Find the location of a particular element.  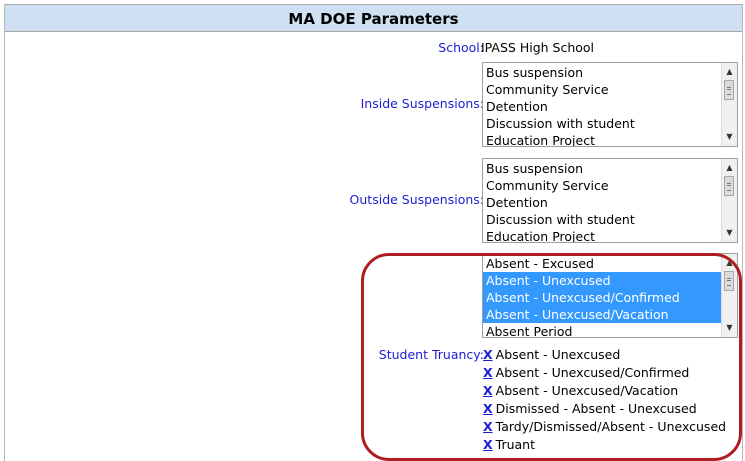

selected-item-label: Tardy/Dismissed/Absent - Unexcused is located at coordinates (611, 426).